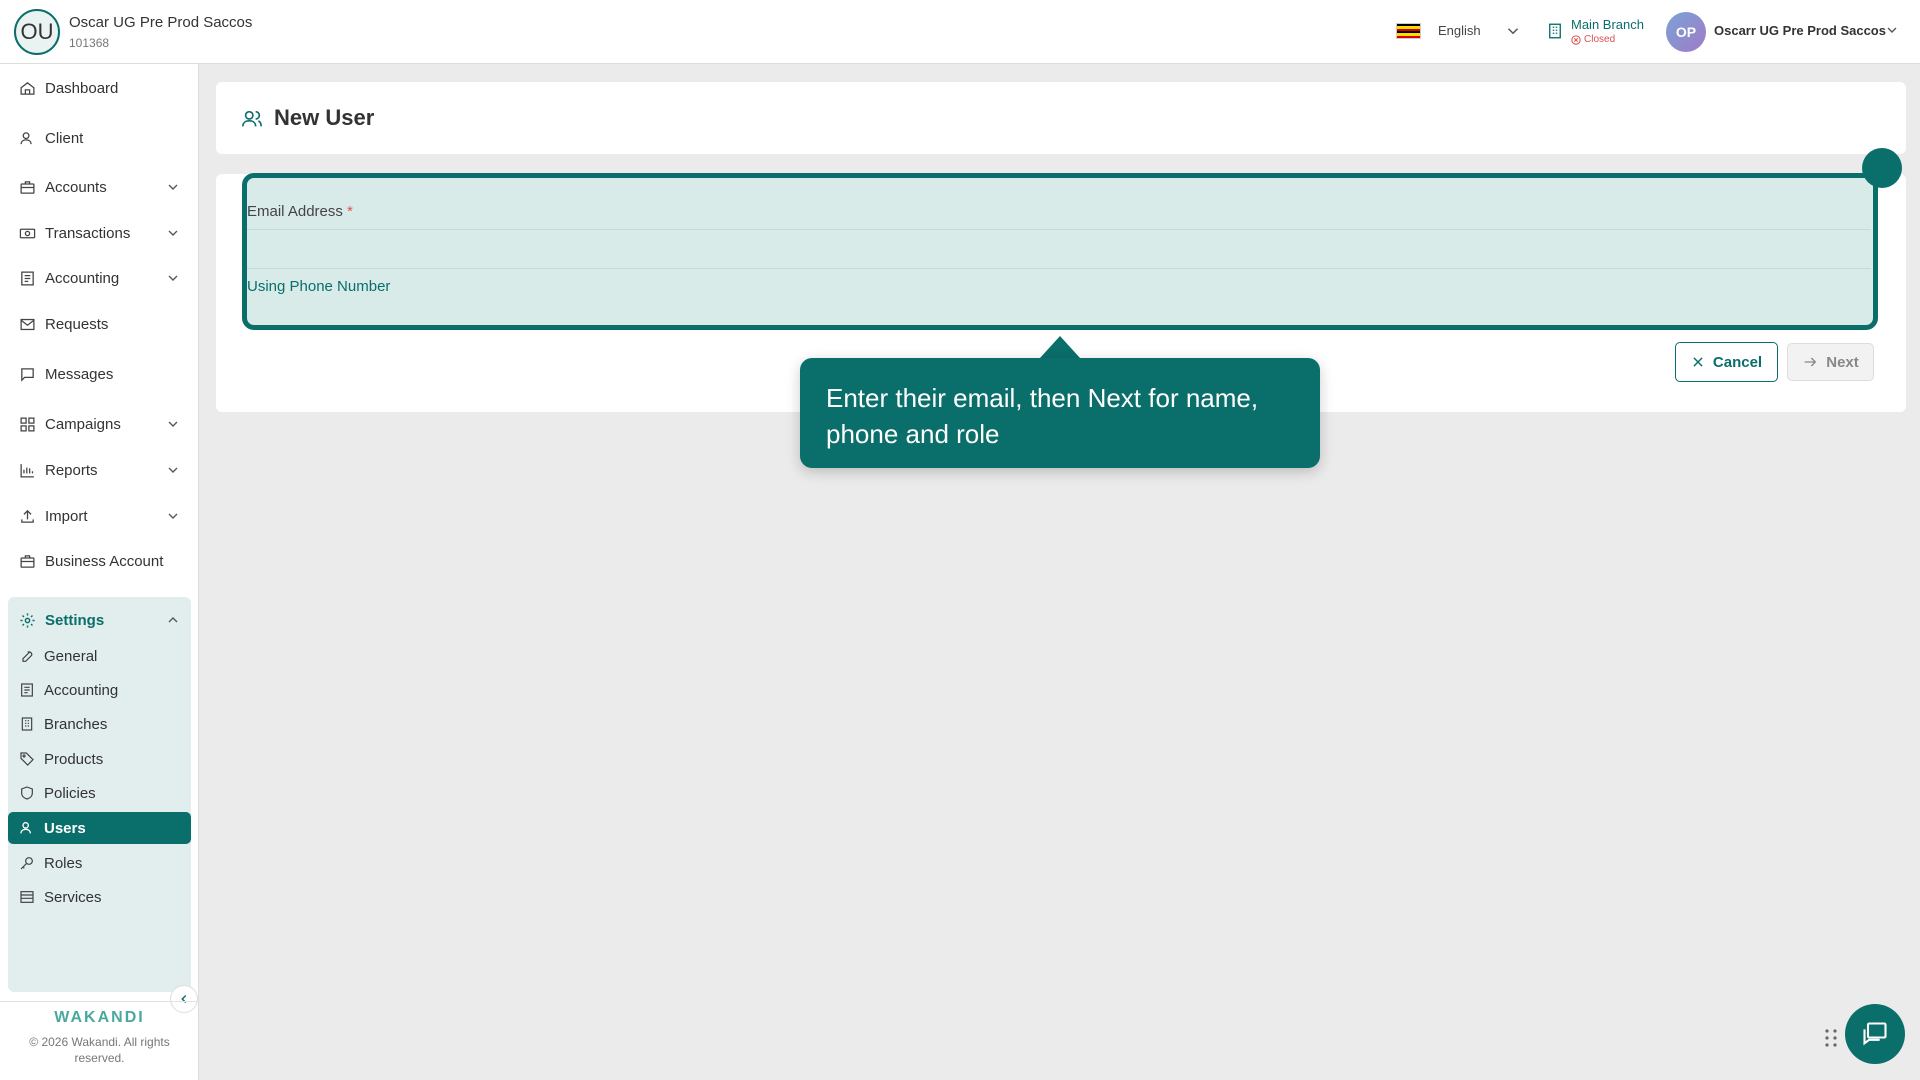 The width and height of the screenshot is (1920, 1080). What do you see at coordinates (99, 138) in the screenshot?
I see `sidebar-item-client: Client` at bounding box center [99, 138].